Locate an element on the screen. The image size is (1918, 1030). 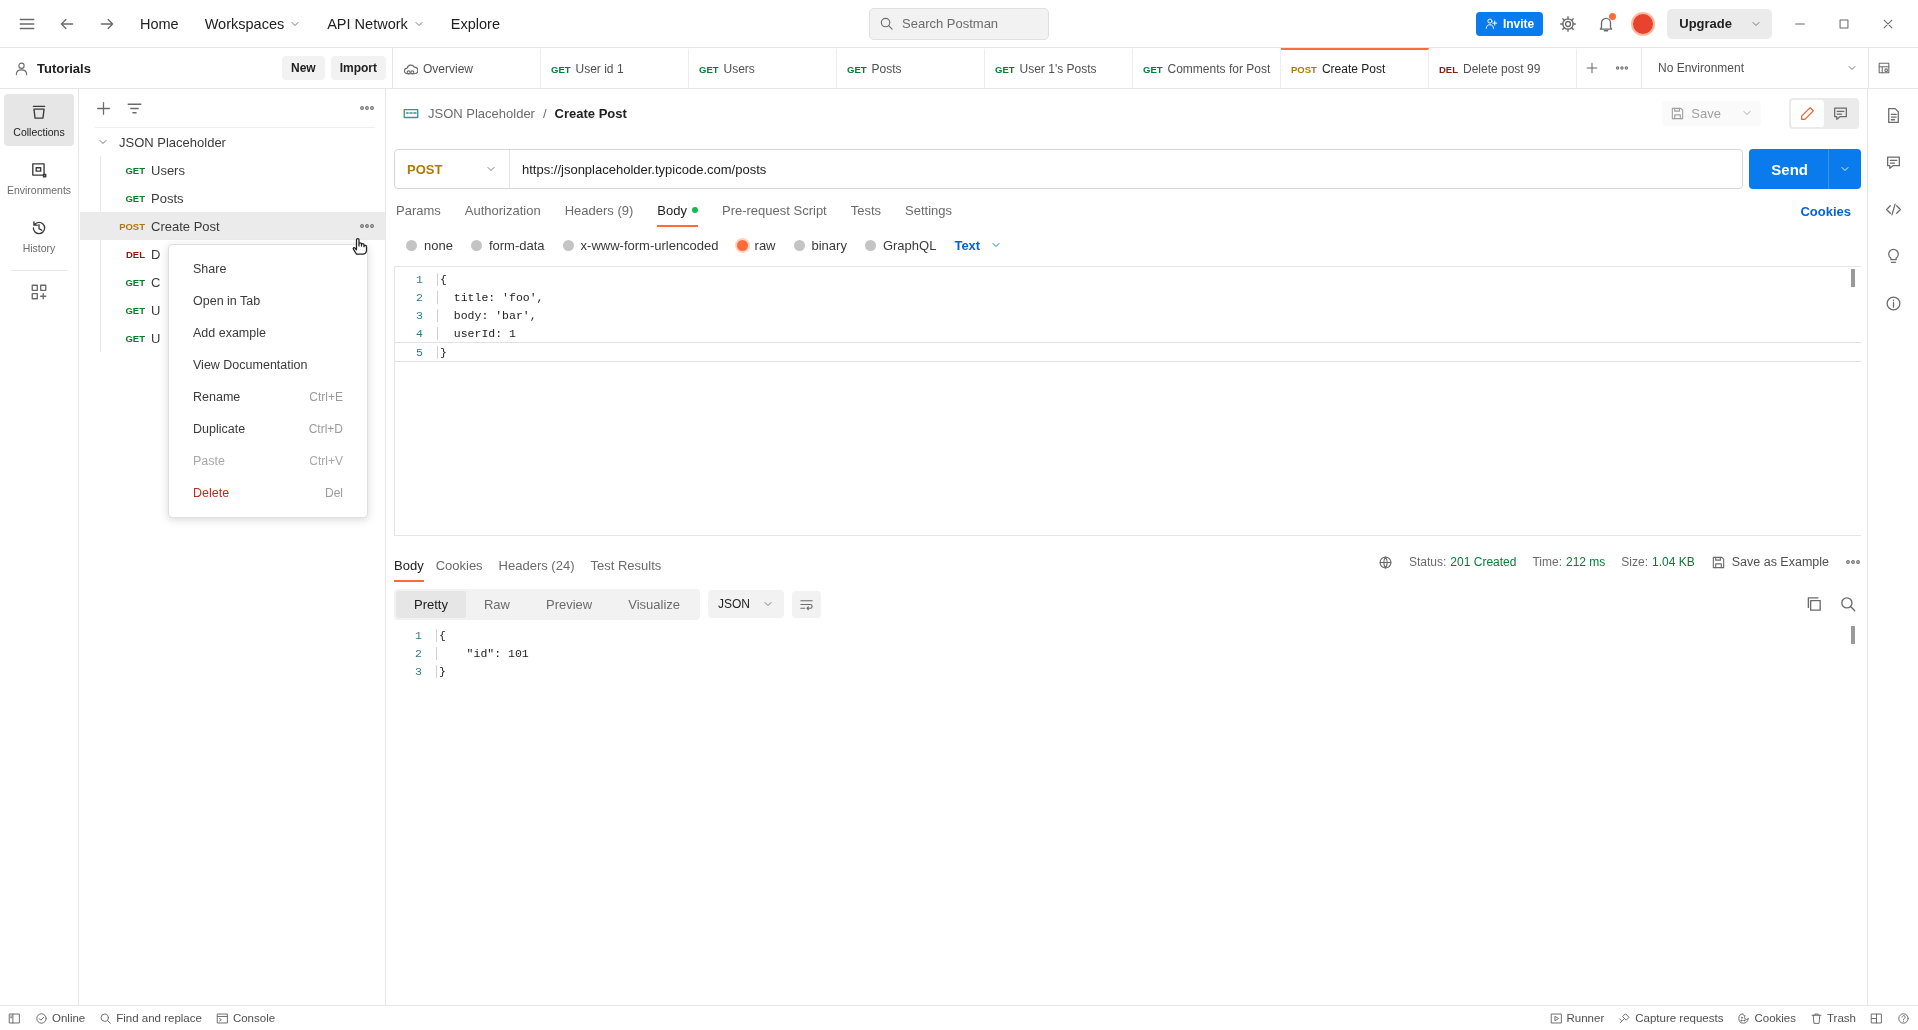
request-item: GET Users is located at coordinates (232, 170).